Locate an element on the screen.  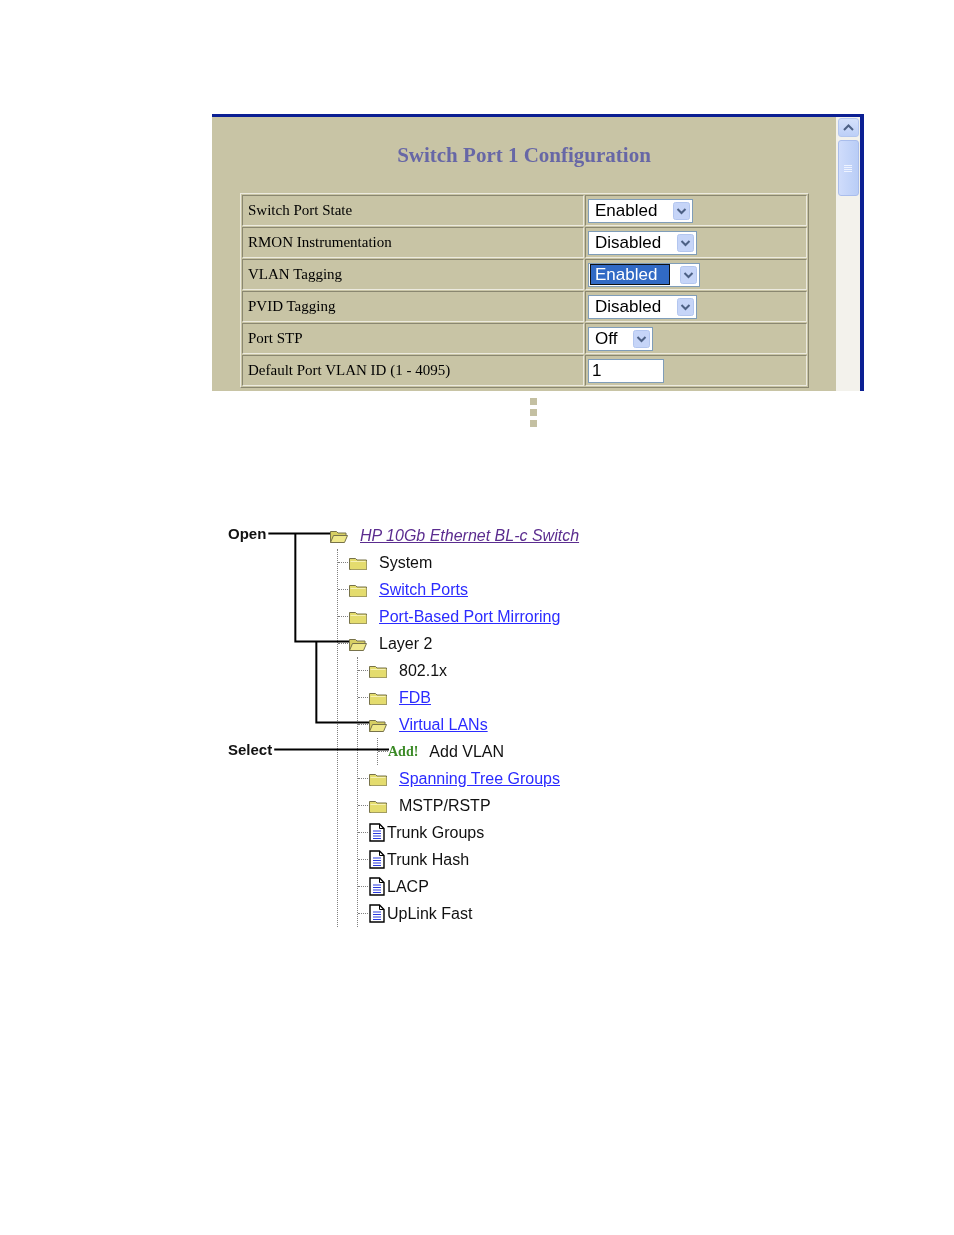
scrollbar is located at coordinates (848, 254).